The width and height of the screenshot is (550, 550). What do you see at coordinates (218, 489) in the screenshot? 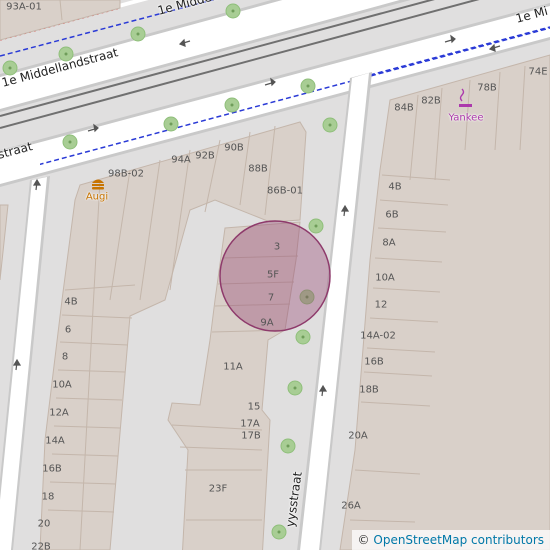
I see `house-number: 23F` at bounding box center [218, 489].